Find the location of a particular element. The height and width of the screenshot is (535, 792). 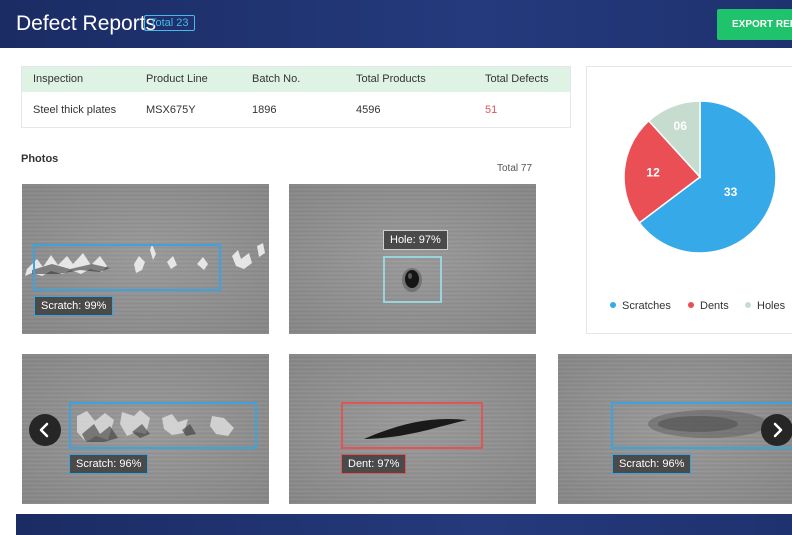

chevron-left-icon is located at coordinates (44, 430).